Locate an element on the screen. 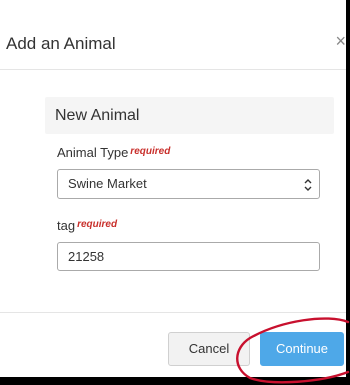  animal-type-label-text: Animal Type is located at coordinates (93, 152).